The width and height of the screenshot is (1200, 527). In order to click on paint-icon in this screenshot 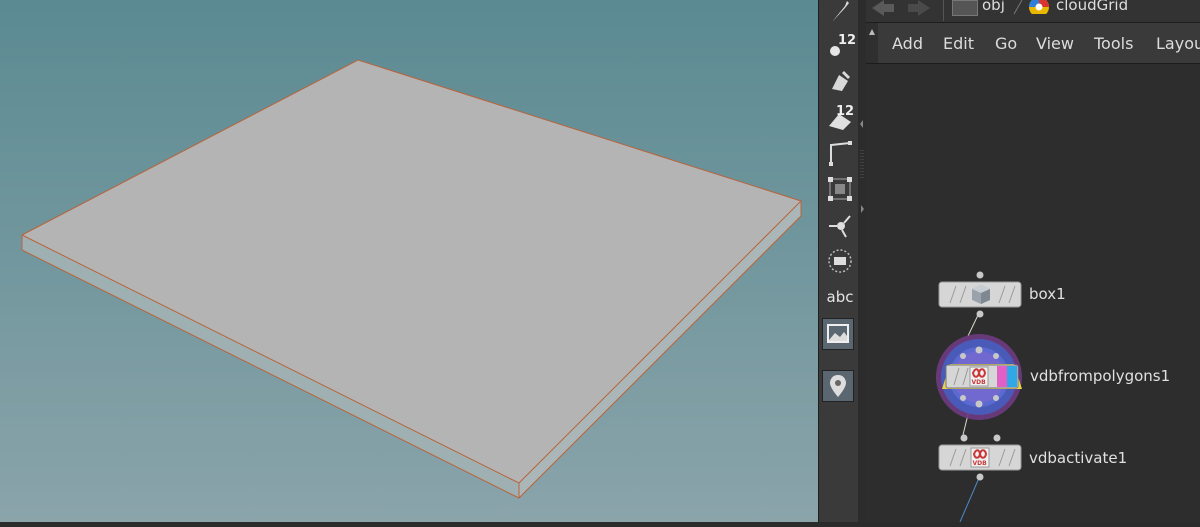, I will do `click(840, 81)`.